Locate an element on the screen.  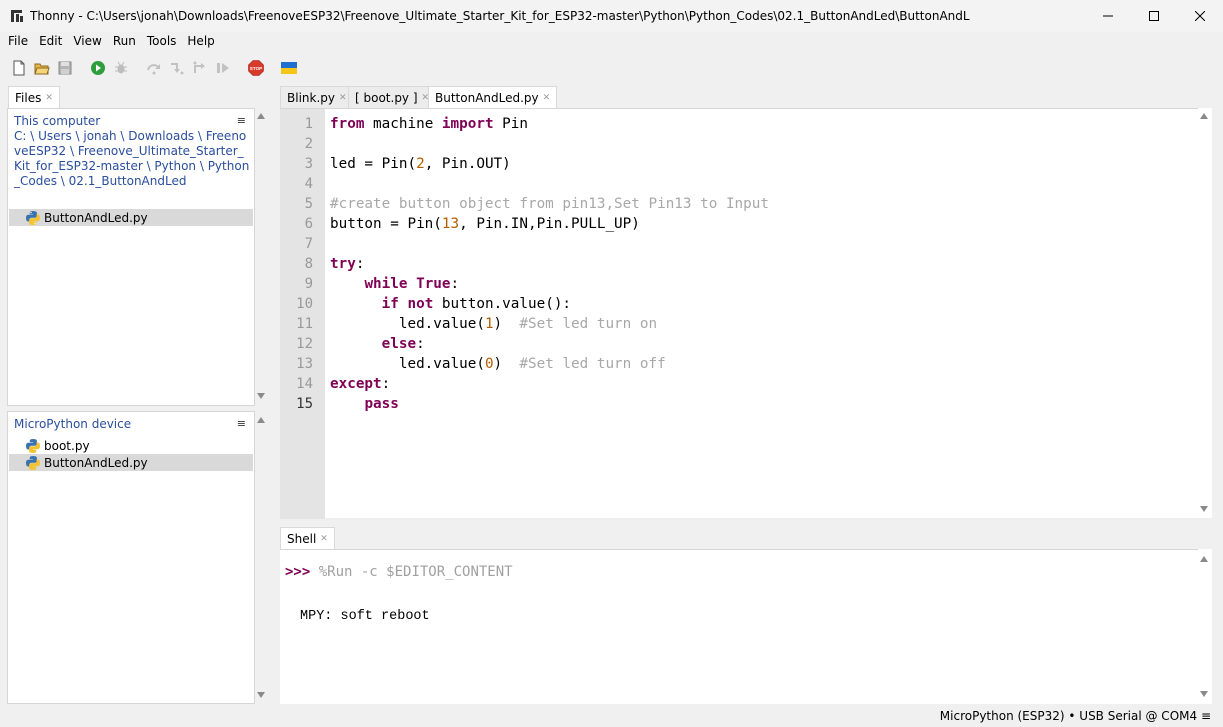
device-header: MicroPython device is located at coordinates (72, 424).